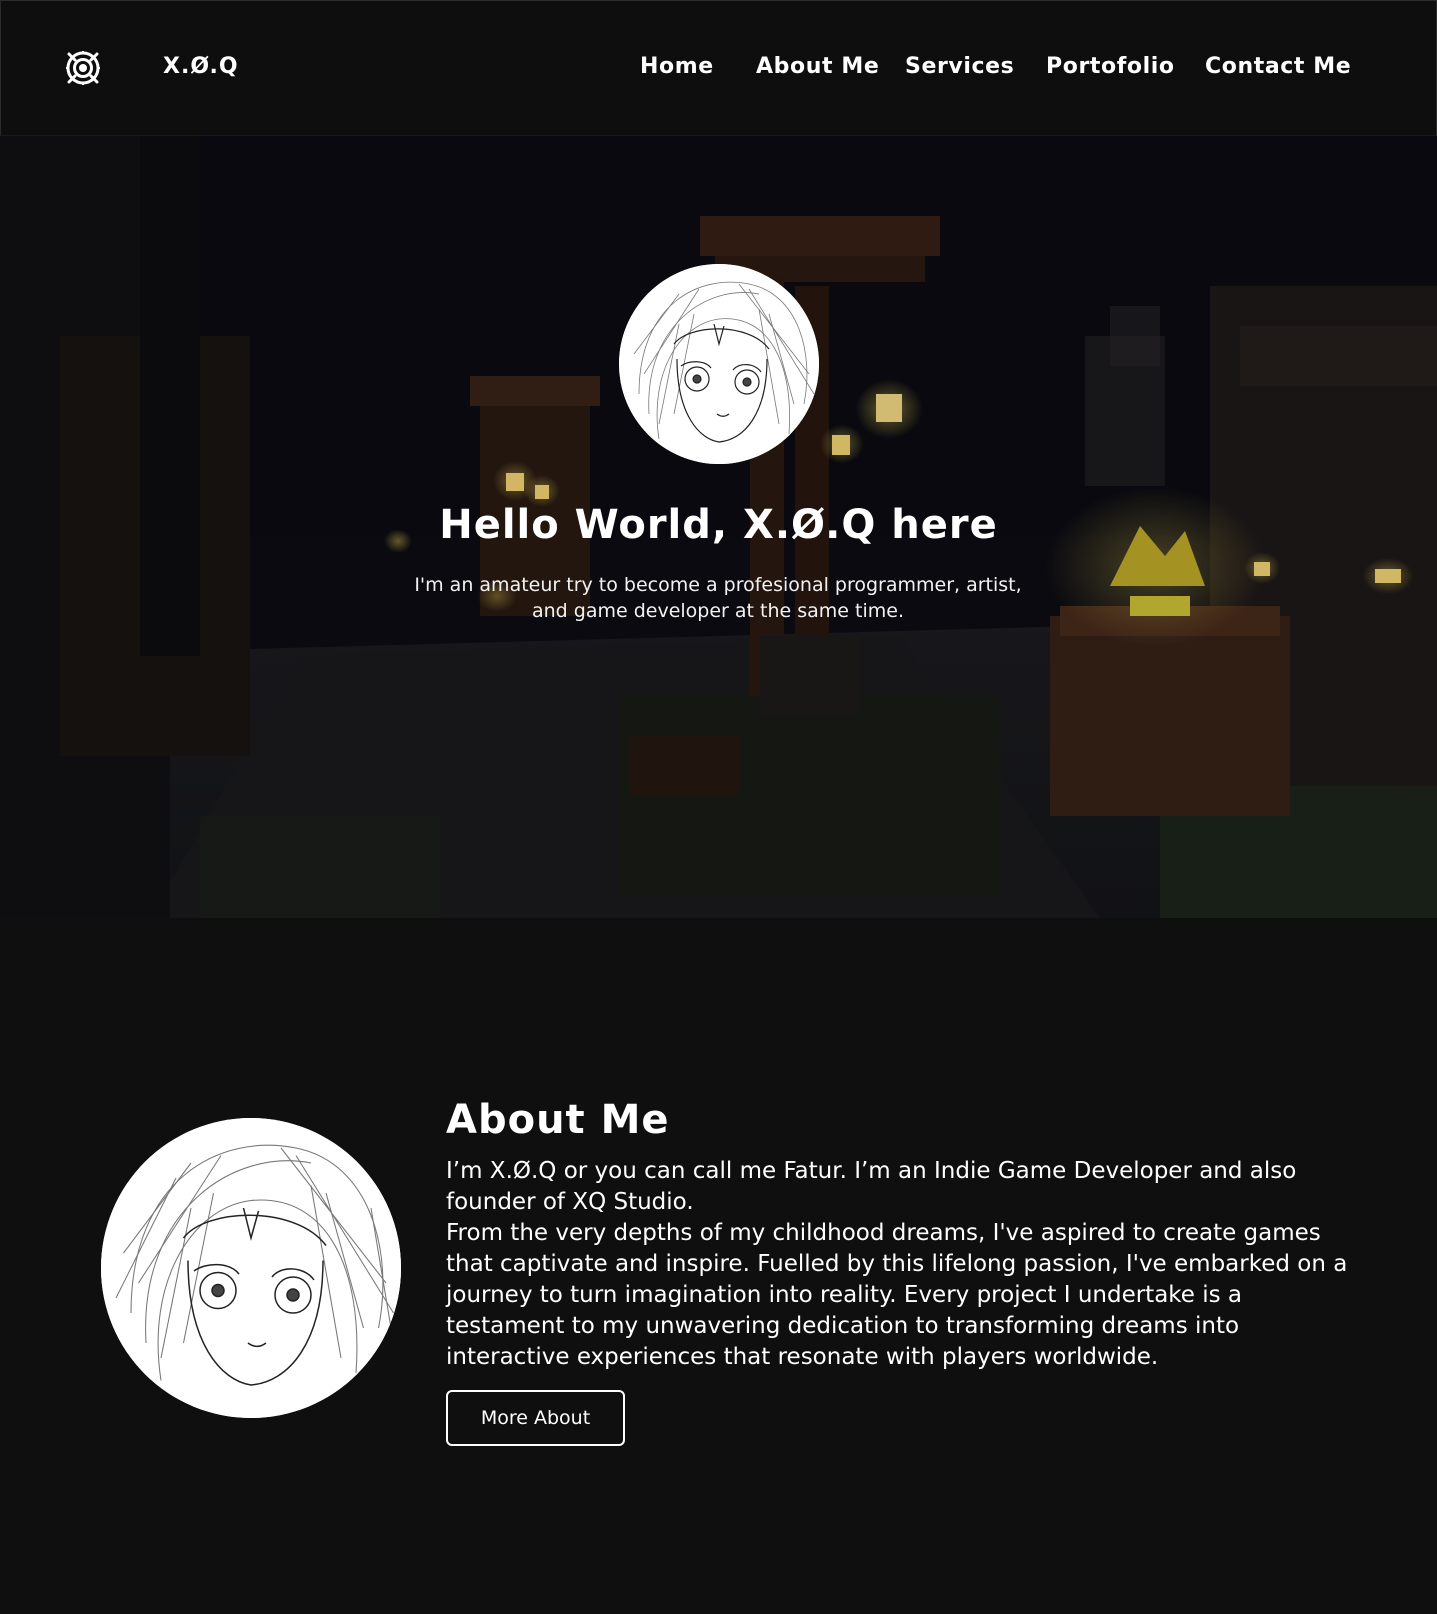  What do you see at coordinates (817, 67) in the screenshot?
I see `nav-about-me-link: About Me` at bounding box center [817, 67].